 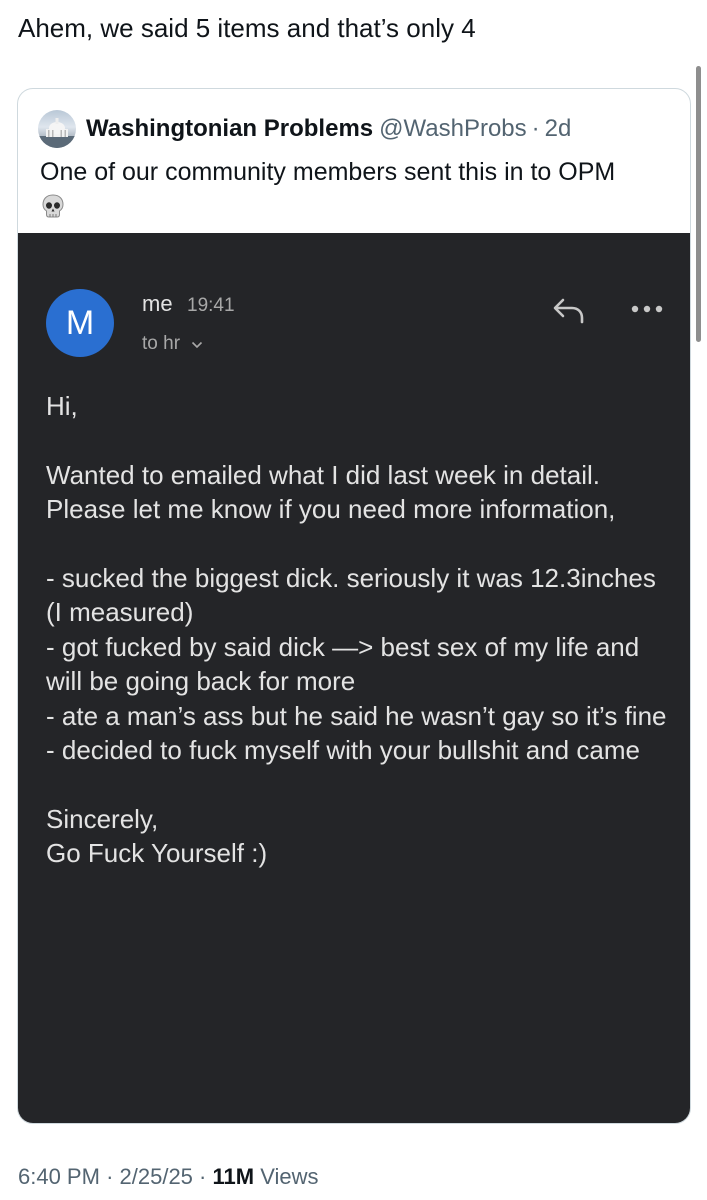 What do you see at coordinates (558, 129) in the screenshot?
I see `quoted-timestamp: 2d` at bounding box center [558, 129].